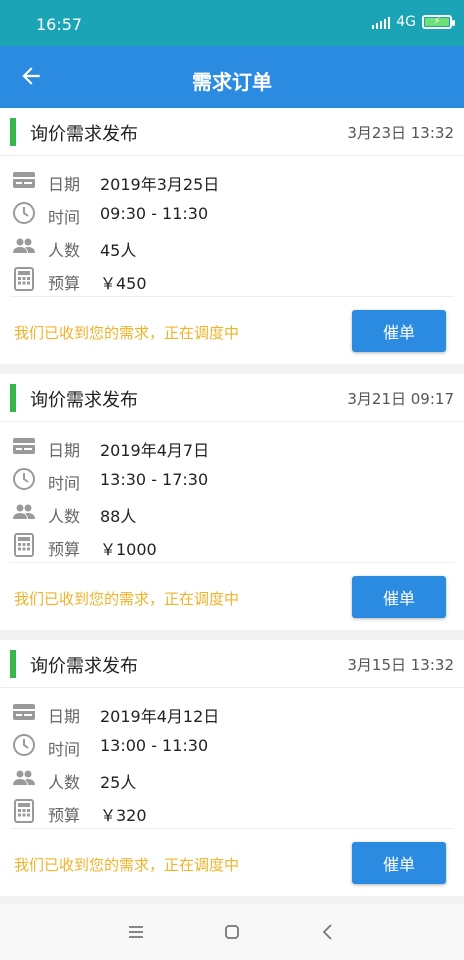  What do you see at coordinates (232, 23) in the screenshot?
I see `status-bar: 16:57 4G ⚡` at bounding box center [232, 23].